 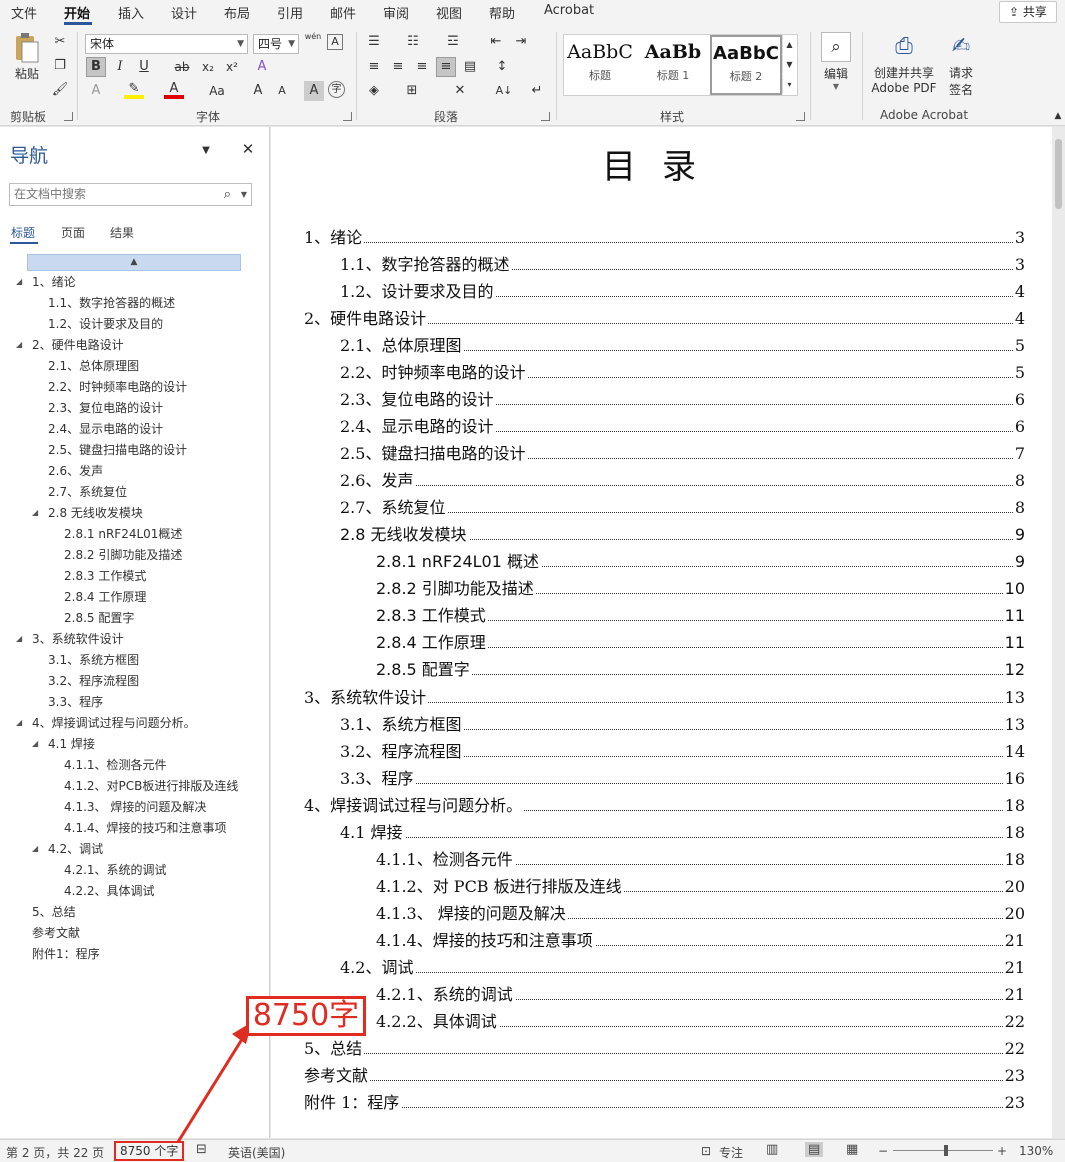 I want to click on sort-icon: A↓, so click(x=504, y=91).